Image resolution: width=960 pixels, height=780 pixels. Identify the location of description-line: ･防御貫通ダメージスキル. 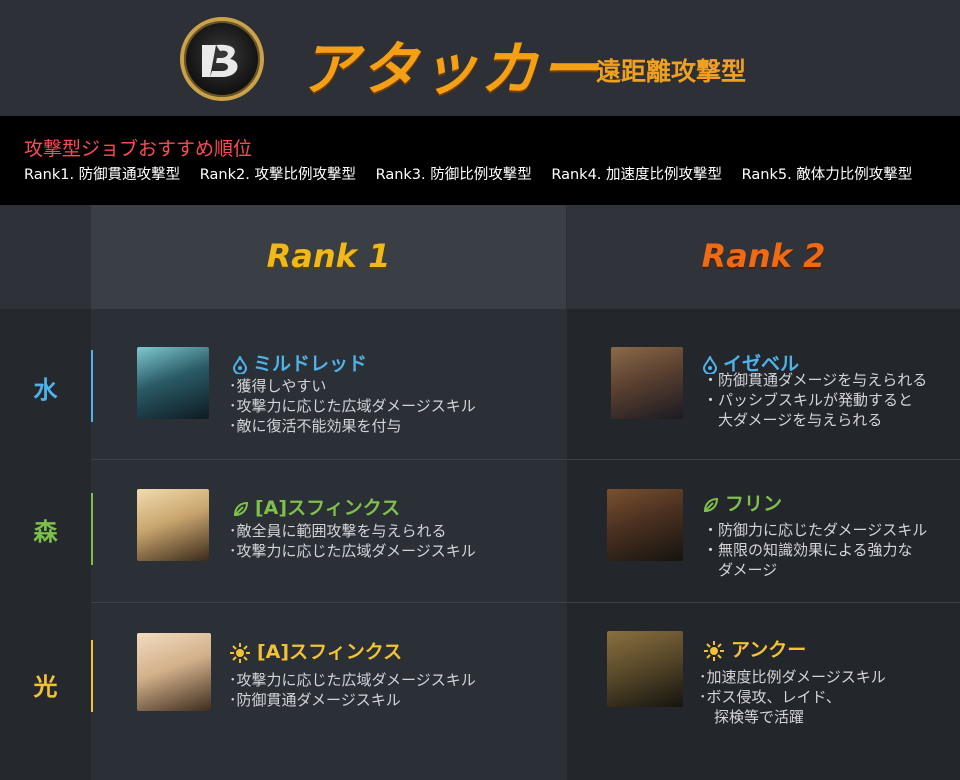
(315, 700).